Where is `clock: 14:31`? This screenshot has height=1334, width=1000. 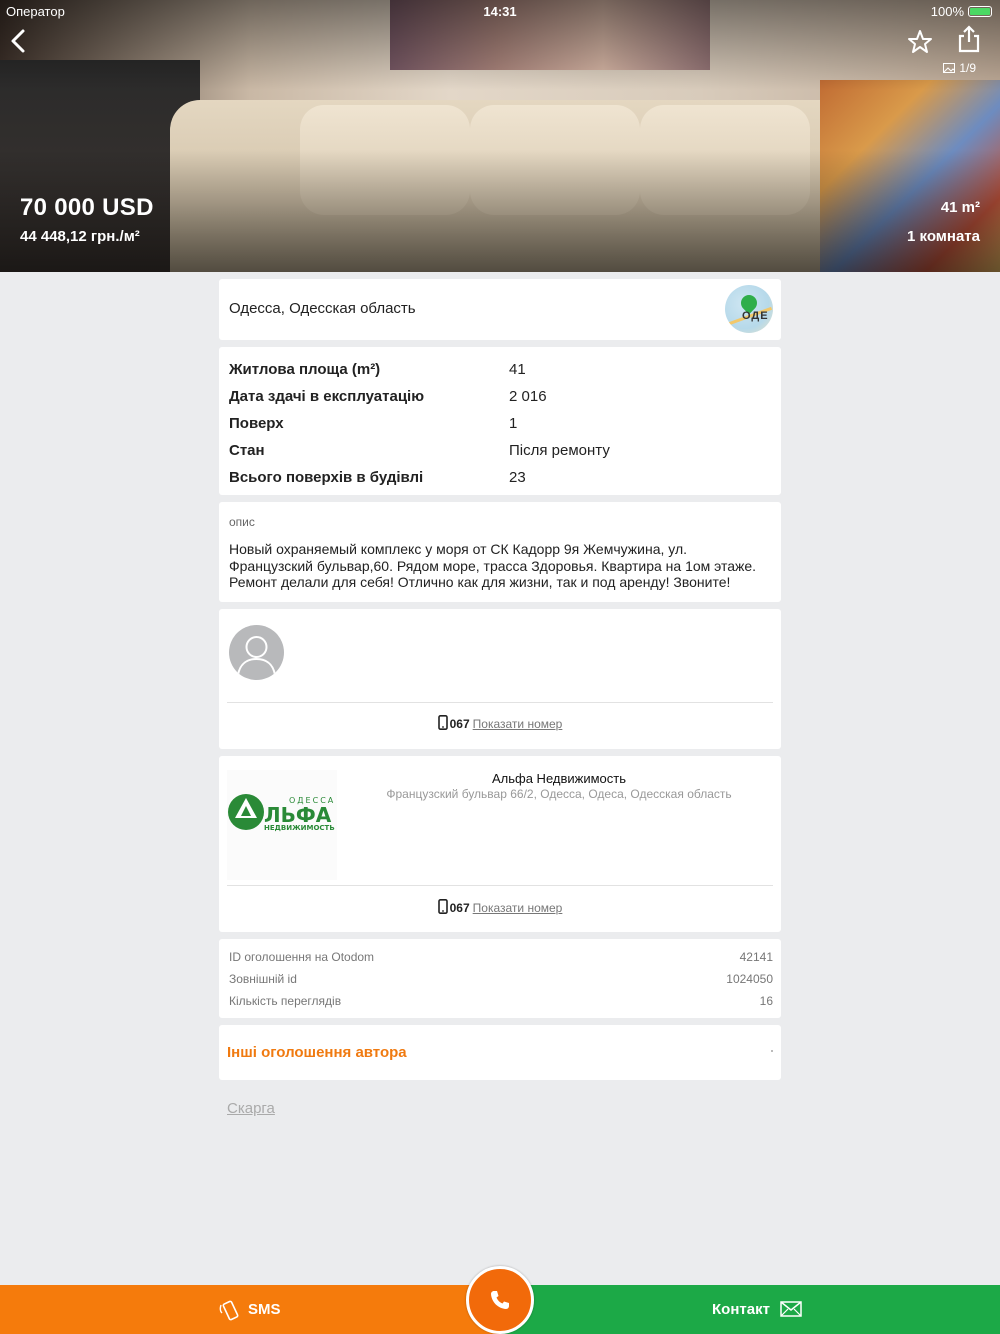 clock: 14:31 is located at coordinates (500, 11).